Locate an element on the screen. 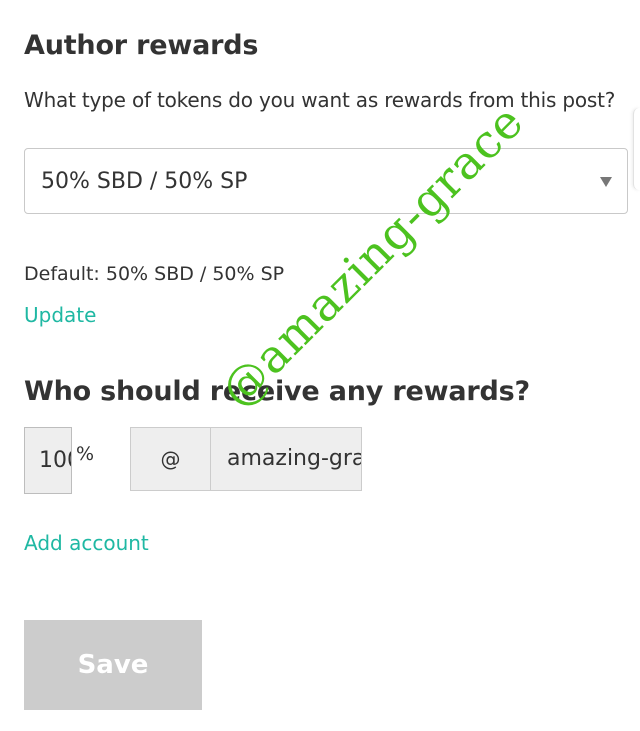 The height and width of the screenshot is (731, 640). beneficiary-account-value: amazing-grace is located at coordinates (294, 458).